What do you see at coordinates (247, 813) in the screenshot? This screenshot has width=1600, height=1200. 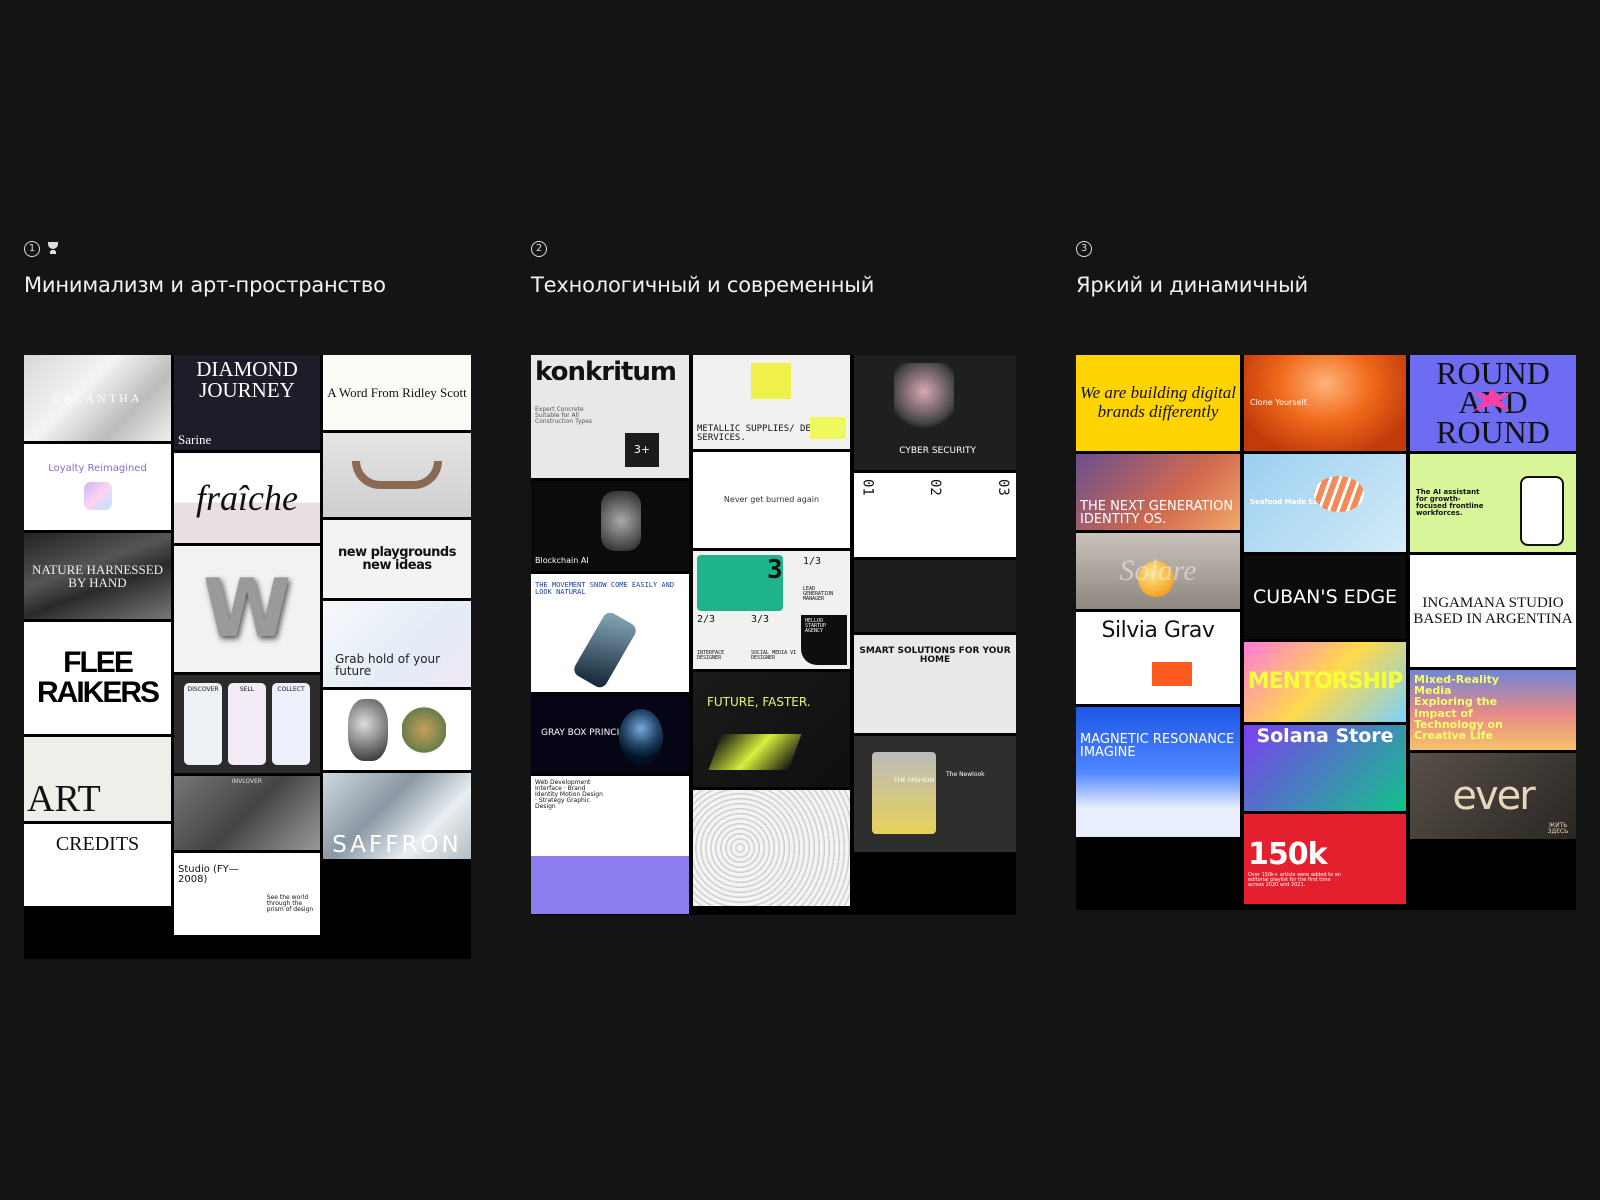 I see `tile-invlover: INVLOVER` at bounding box center [247, 813].